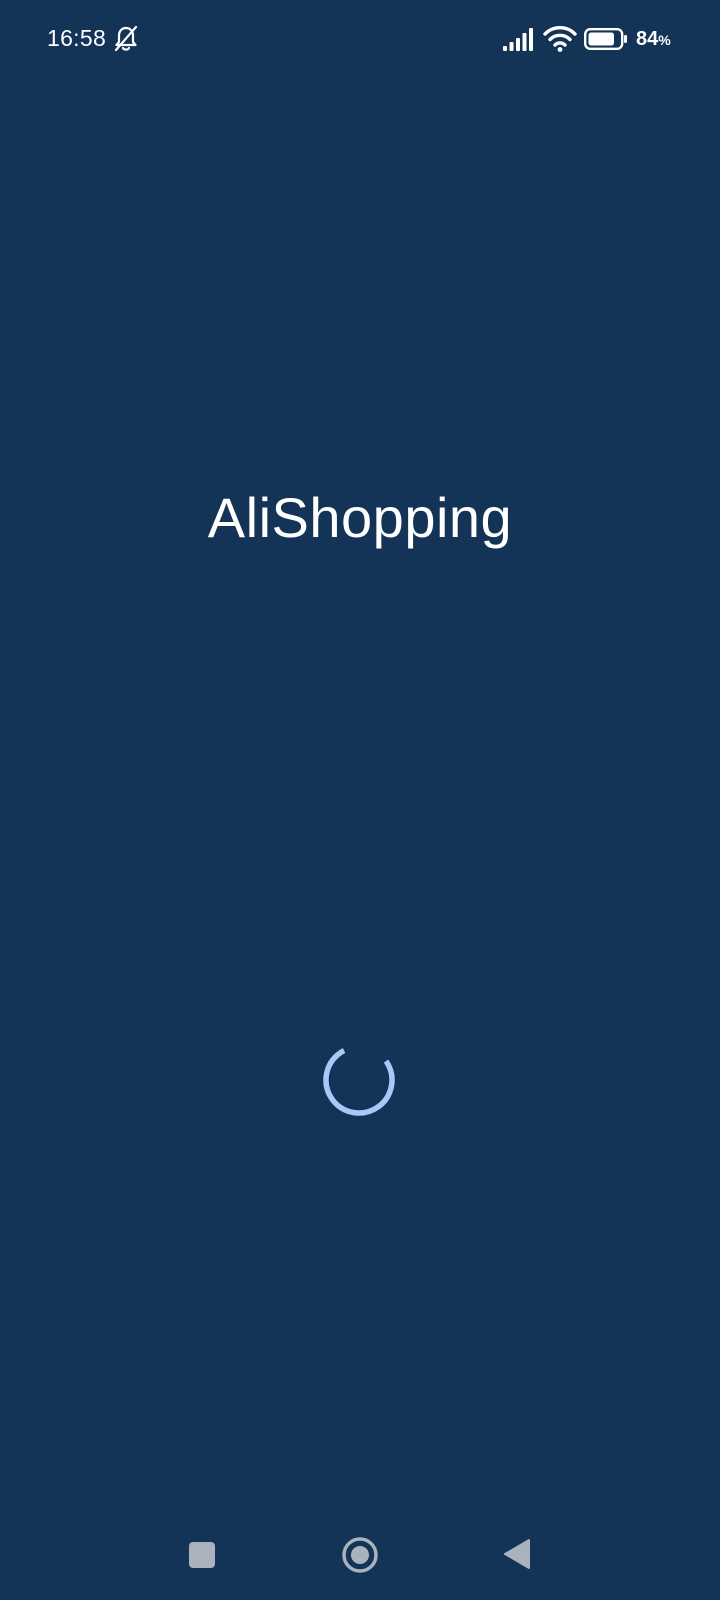  I want to click on home-button, so click(360, 1555).